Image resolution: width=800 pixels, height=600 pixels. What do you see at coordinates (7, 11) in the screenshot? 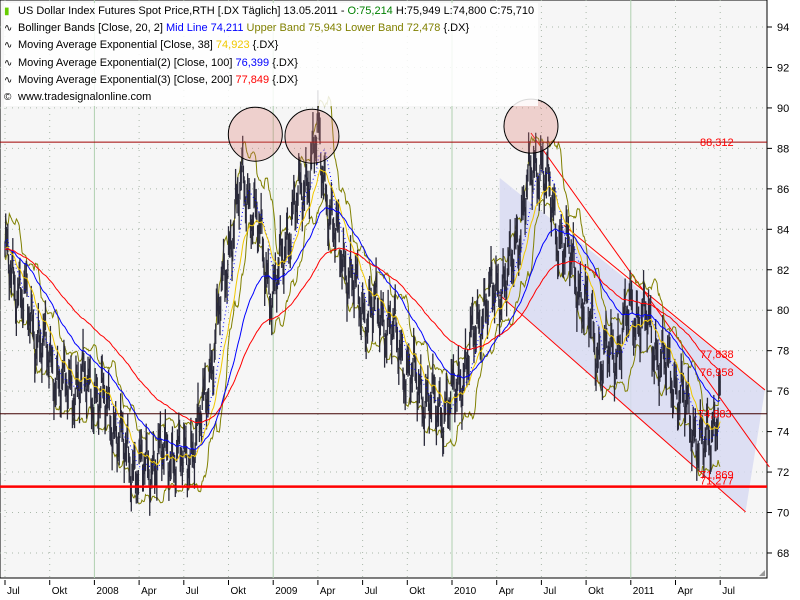
I see `candle-icon: ▮` at bounding box center [7, 11].